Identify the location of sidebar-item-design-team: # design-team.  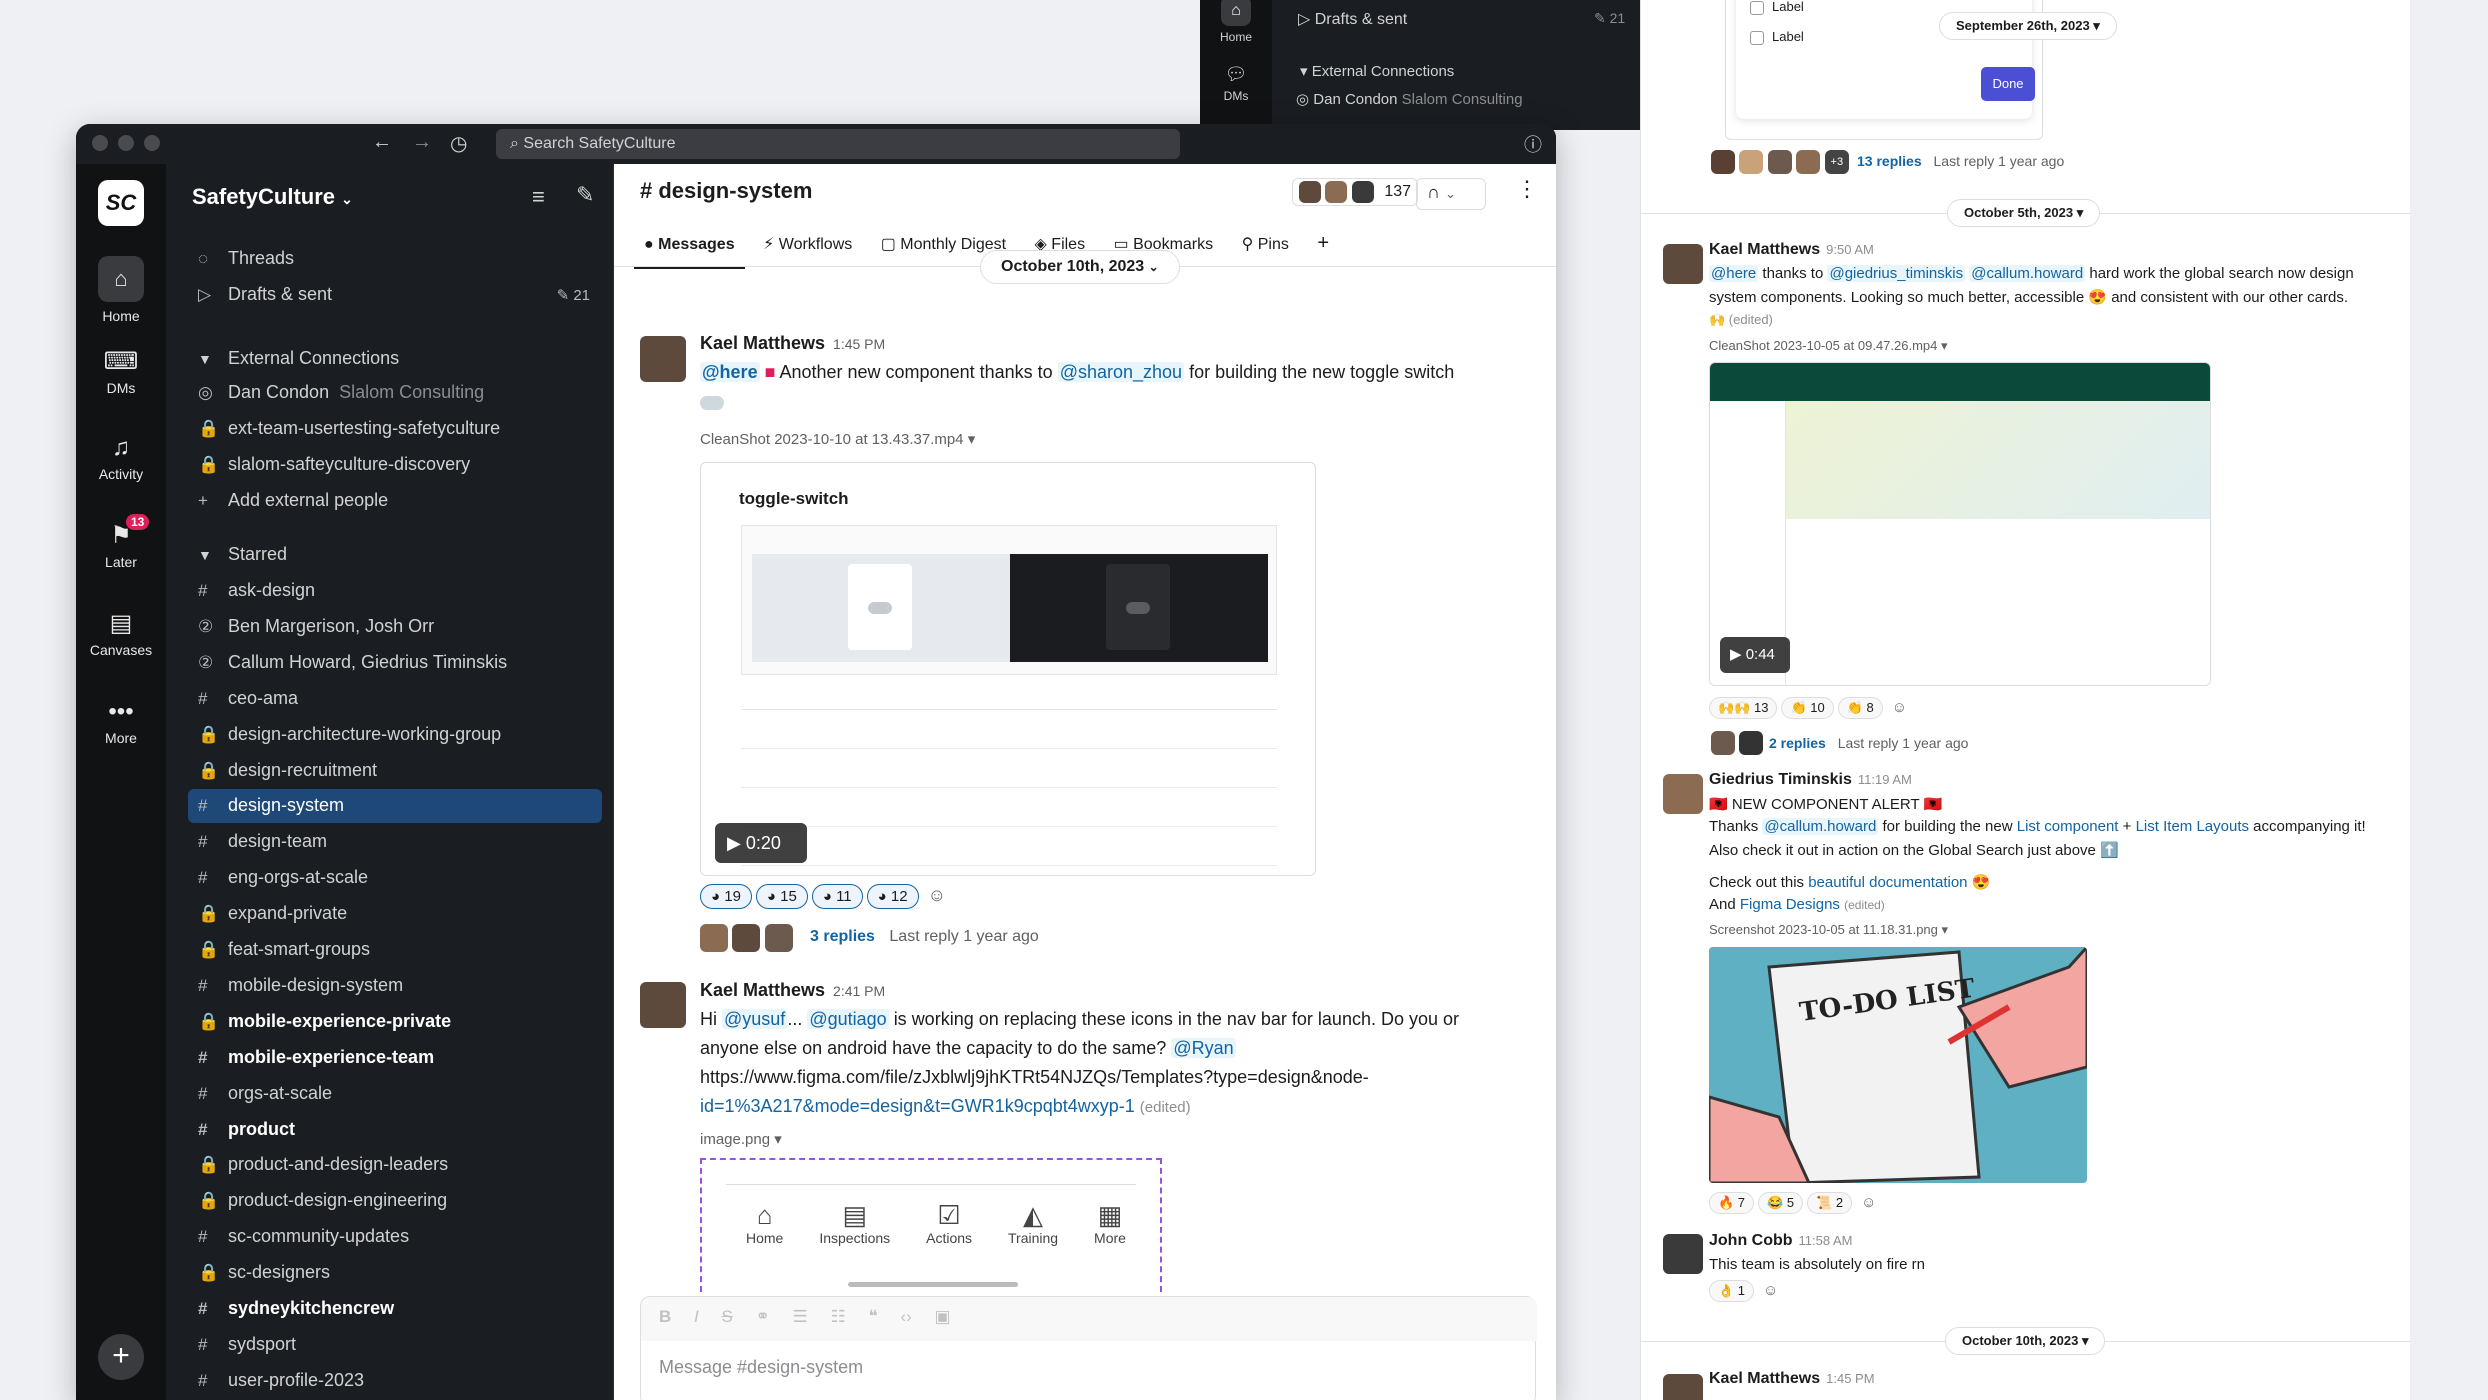
(395, 842).